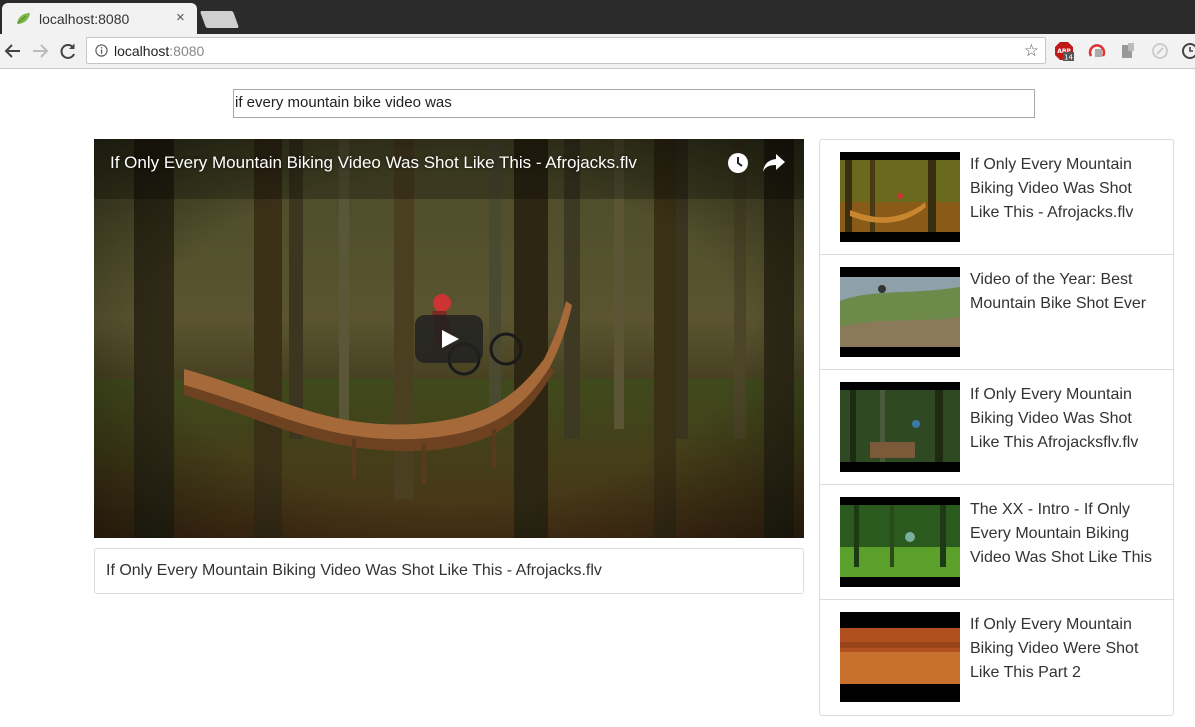 This screenshot has height=727, width=1195. I want to click on share-arrow-icon, so click(774, 163).